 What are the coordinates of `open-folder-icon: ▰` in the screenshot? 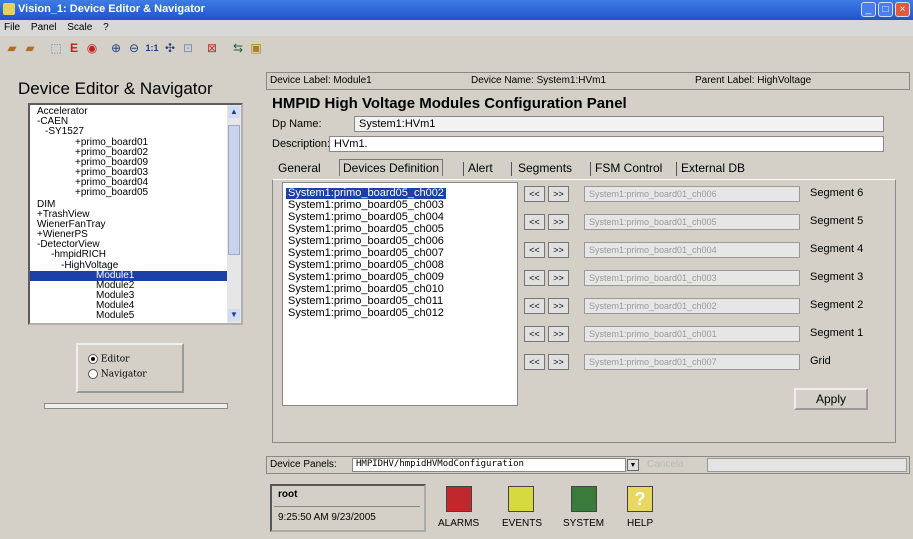 It's located at (12, 48).